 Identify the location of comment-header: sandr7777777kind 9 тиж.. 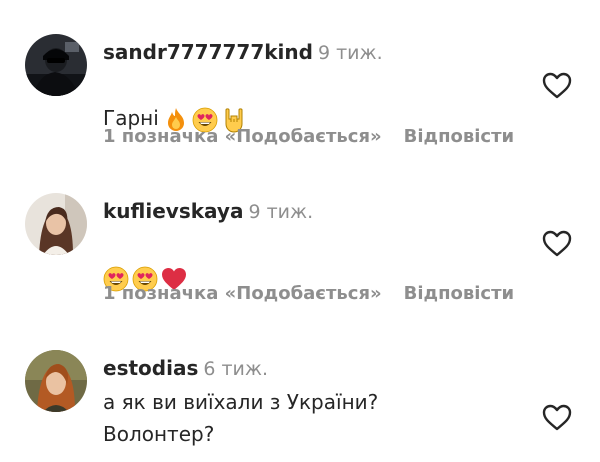
(243, 53).